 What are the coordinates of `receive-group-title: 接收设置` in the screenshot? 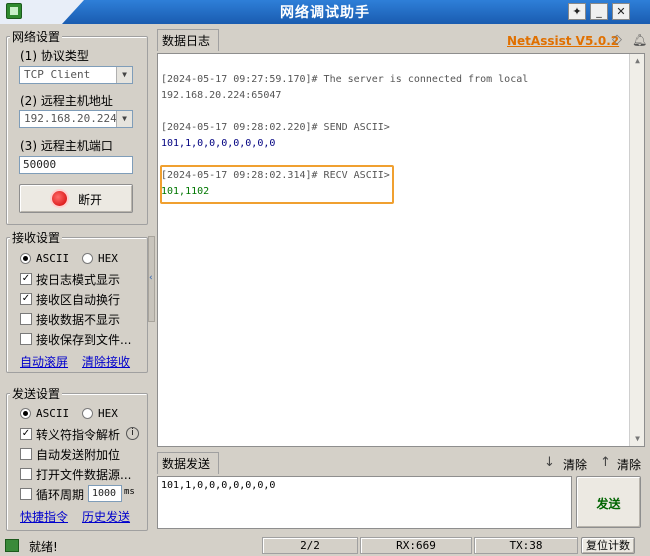 It's located at (36, 237).